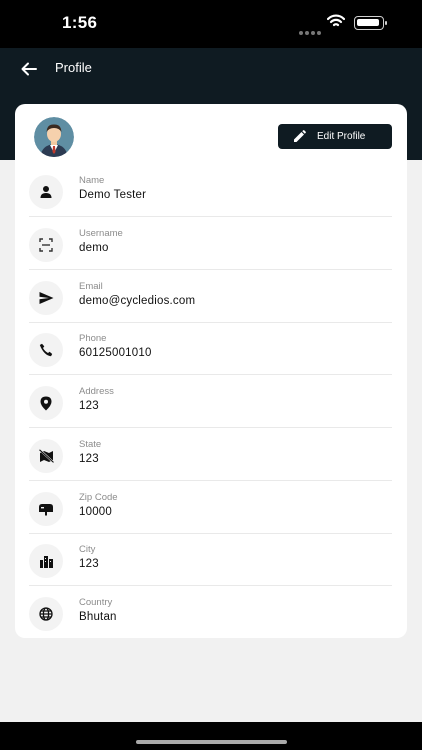 This screenshot has width=422, height=750. I want to click on page-title: Profile, so click(73, 67).